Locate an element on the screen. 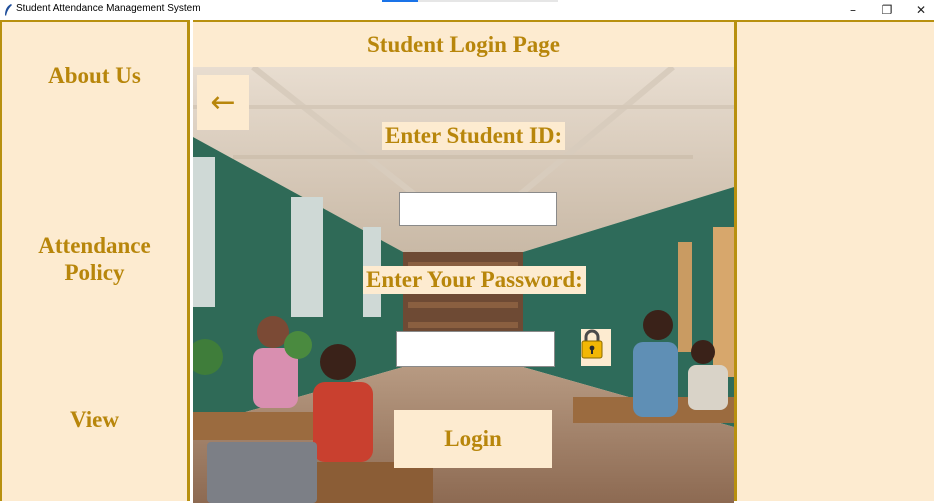  student-id-field is located at coordinates (478, 209).